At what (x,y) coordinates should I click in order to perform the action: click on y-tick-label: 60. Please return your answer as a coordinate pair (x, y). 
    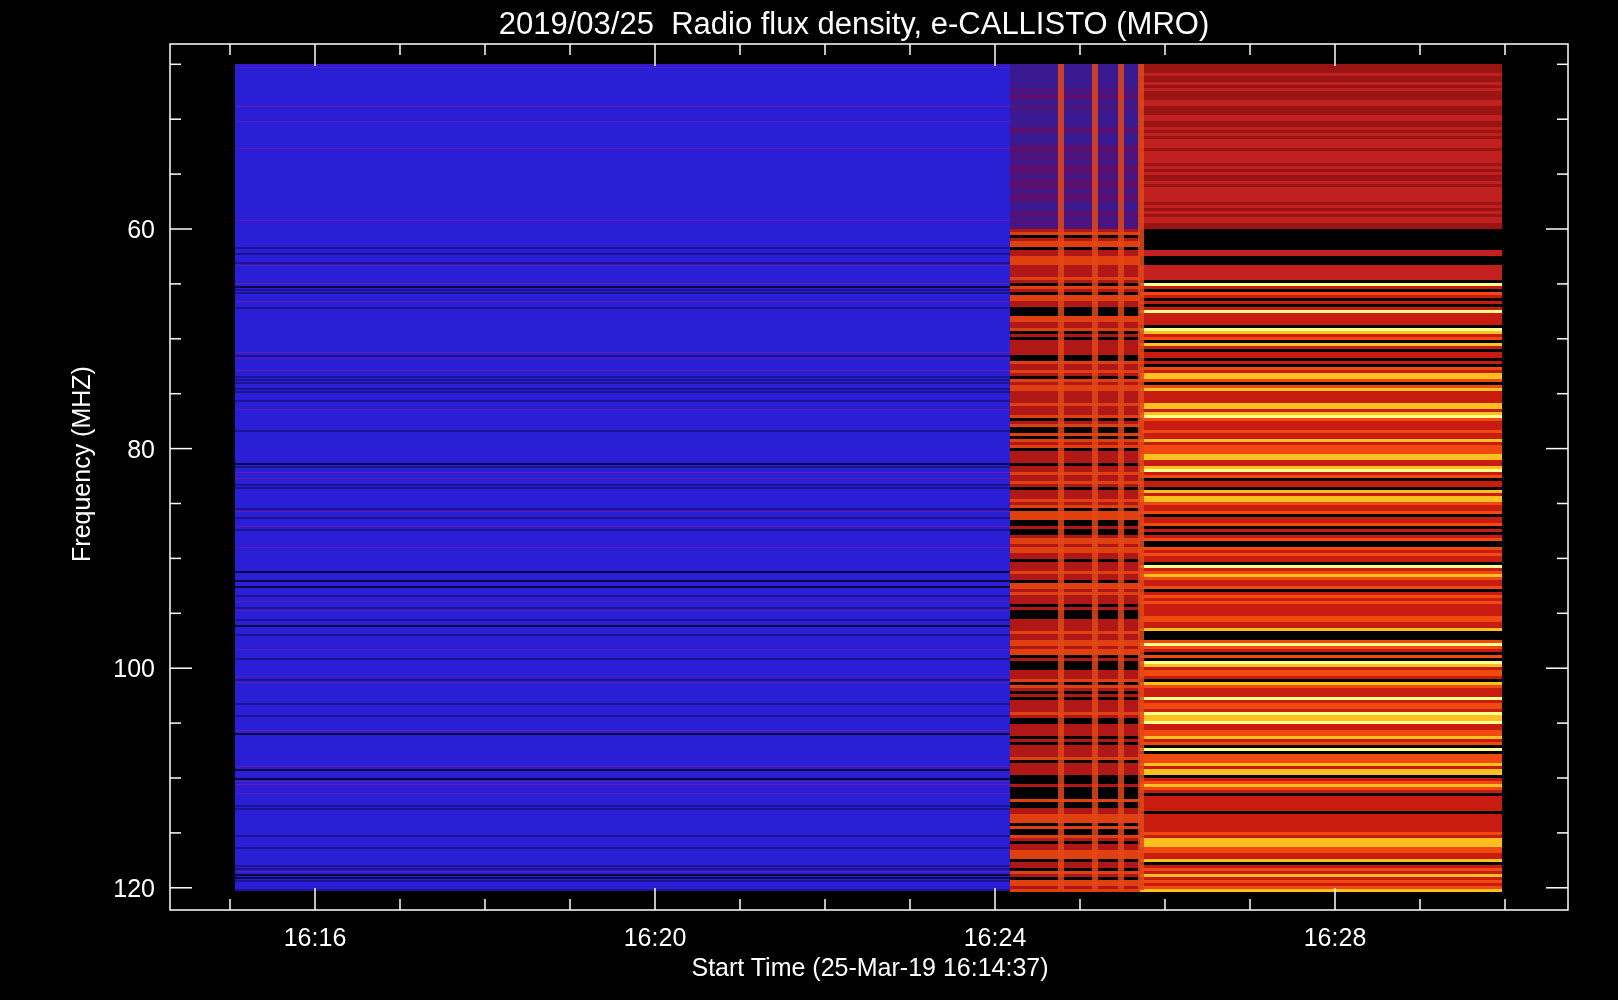
    Looking at the image, I should click on (141, 229).